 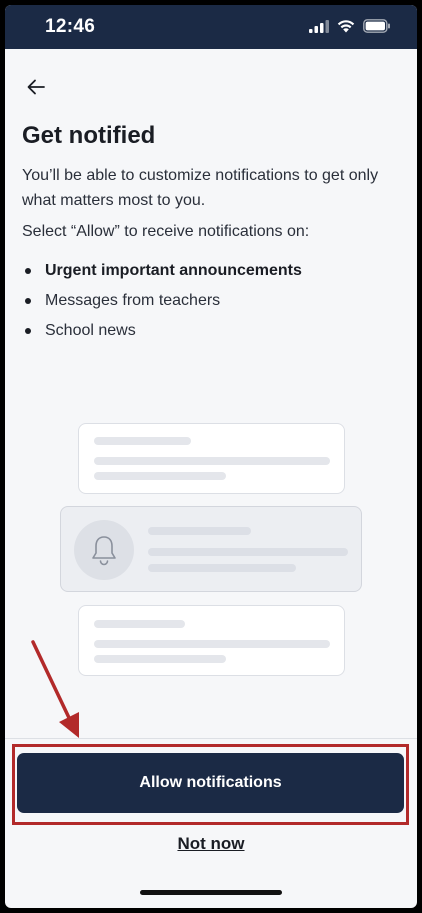 I want to click on back-button, so click(x=36, y=87).